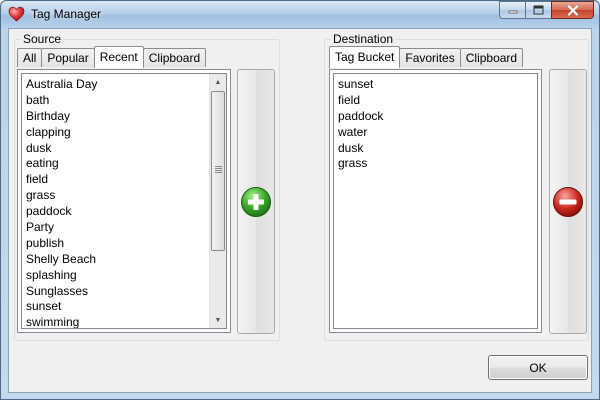 This screenshot has width=600, height=400. Describe the element at coordinates (124, 321) in the screenshot. I see `list-item: swimming` at that location.